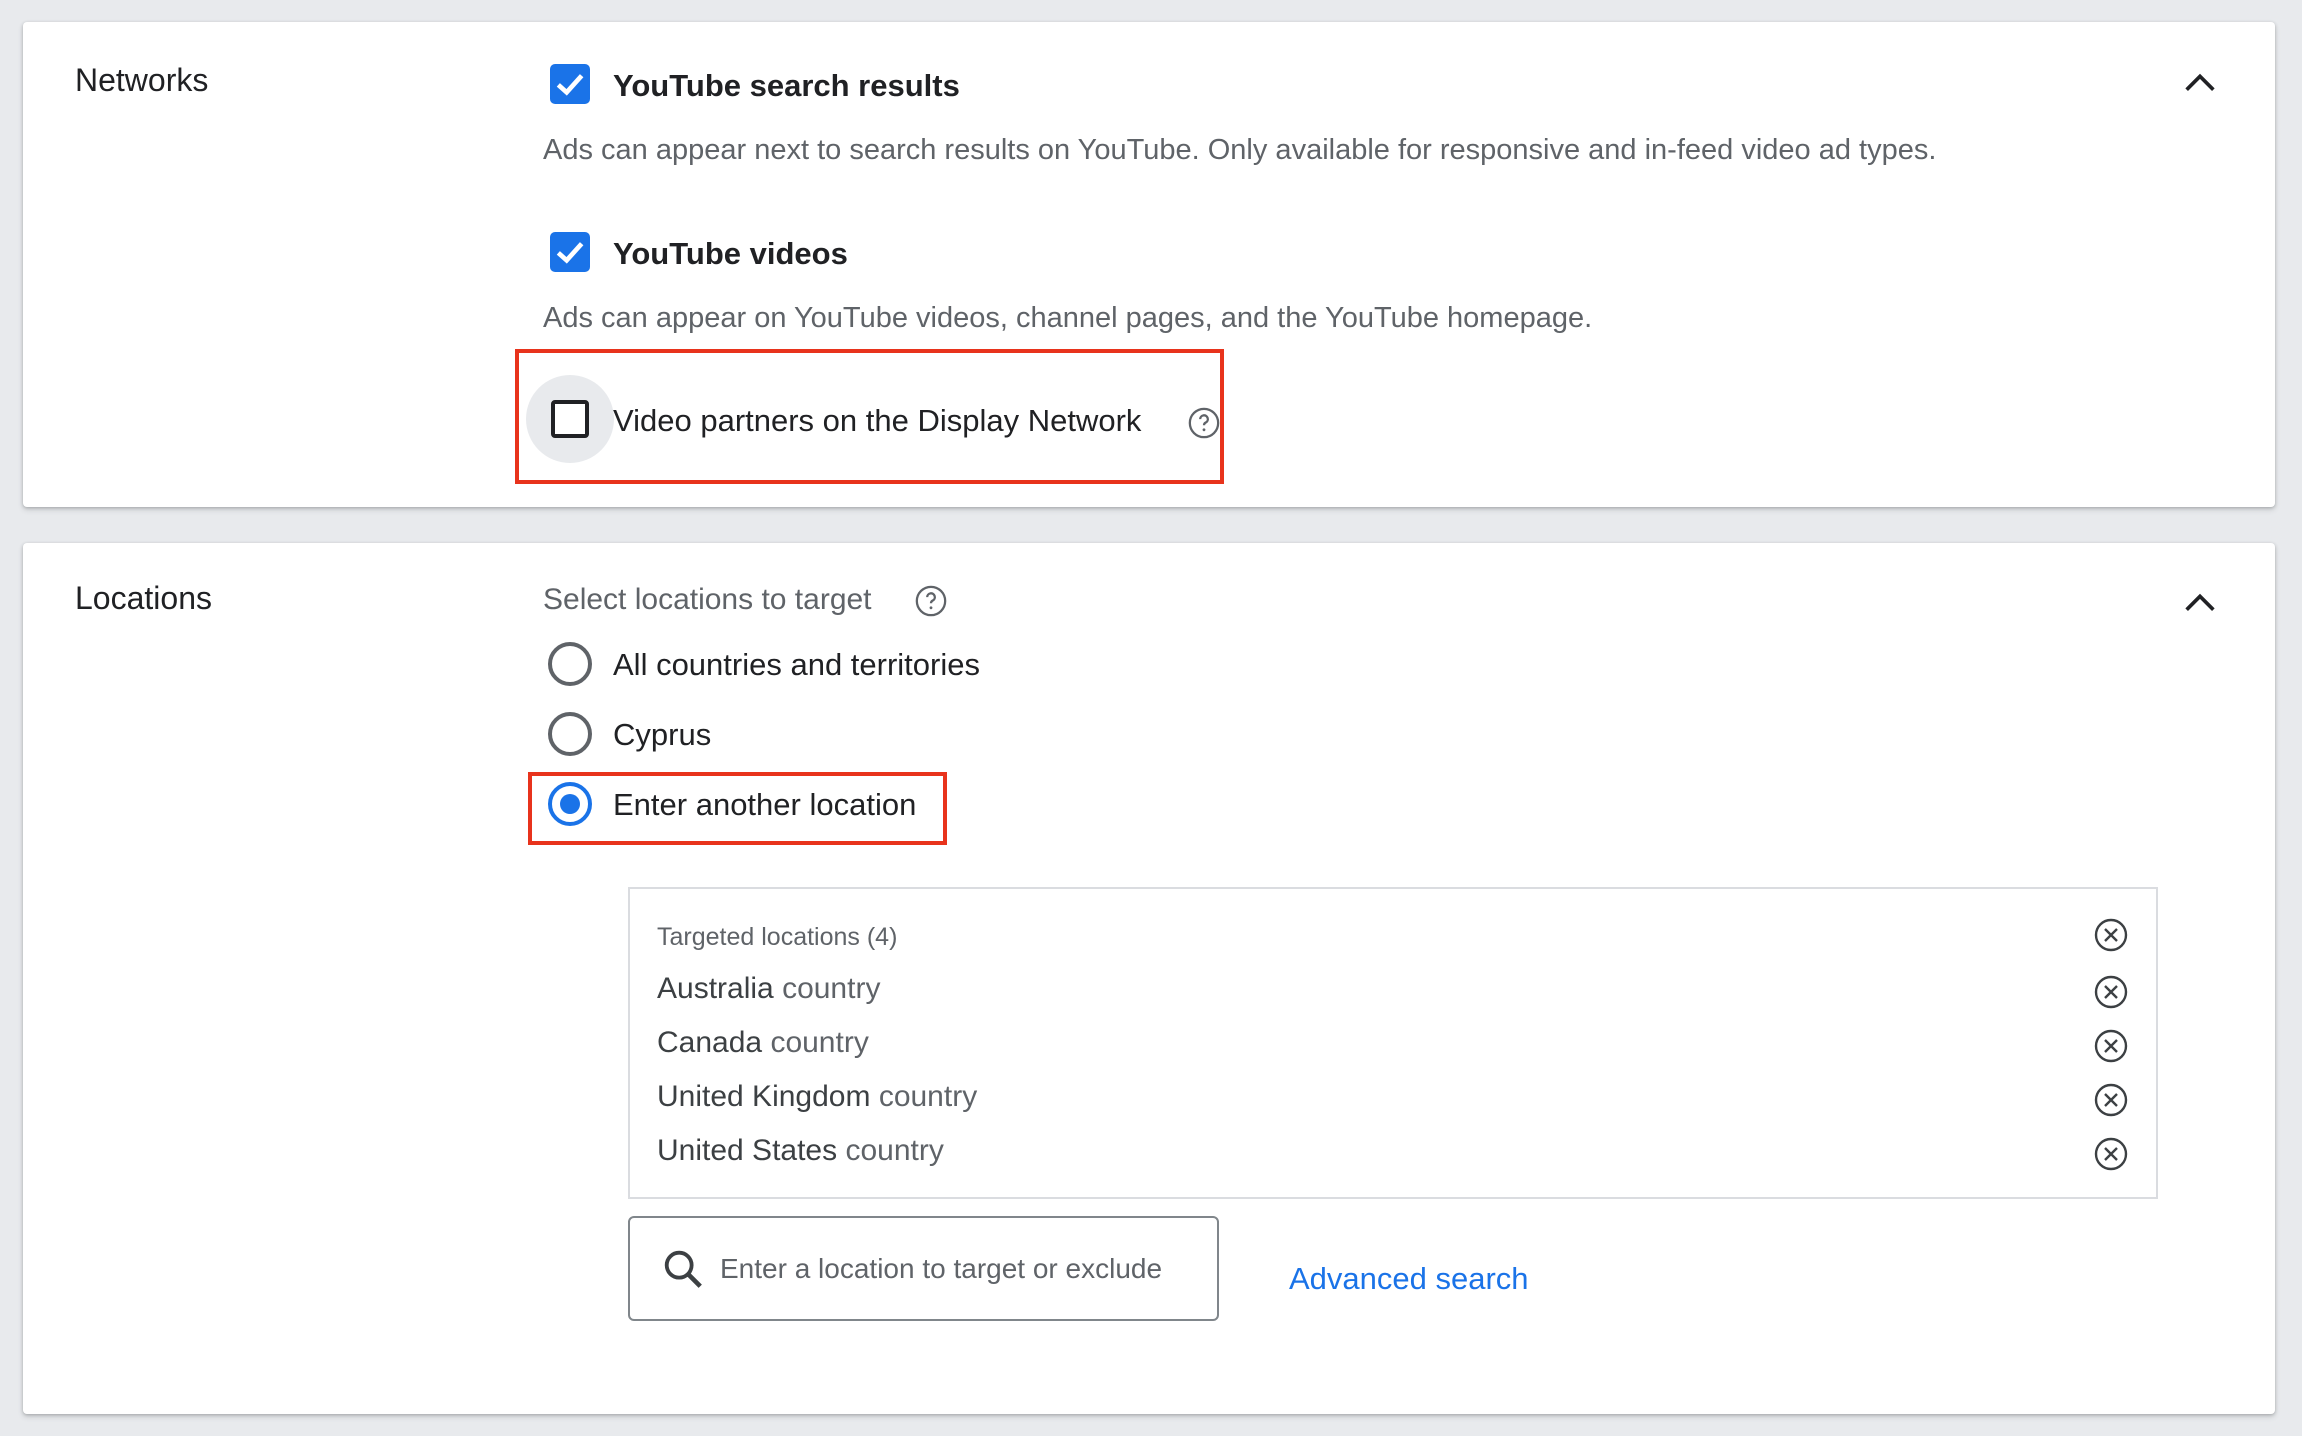 The image size is (2302, 1436). What do you see at coordinates (570, 419) in the screenshot?
I see `video-partners-checkbox` at bounding box center [570, 419].